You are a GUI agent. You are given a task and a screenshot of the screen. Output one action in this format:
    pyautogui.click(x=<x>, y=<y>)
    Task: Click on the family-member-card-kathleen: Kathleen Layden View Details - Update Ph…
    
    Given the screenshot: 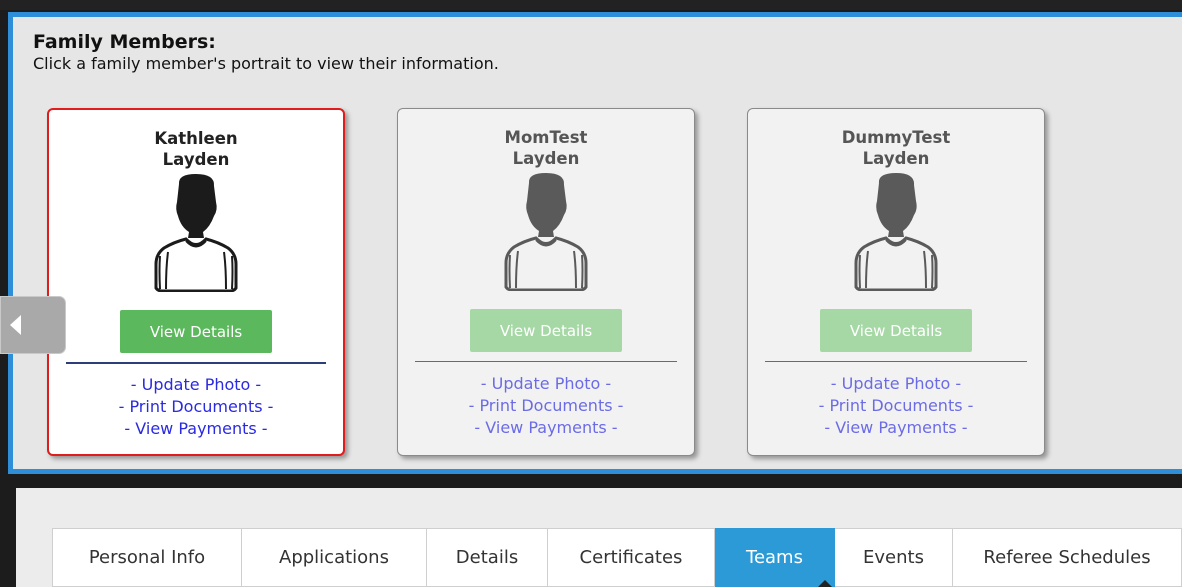 What is the action you would take?
    pyautogui.click(x=196, y=282)
    